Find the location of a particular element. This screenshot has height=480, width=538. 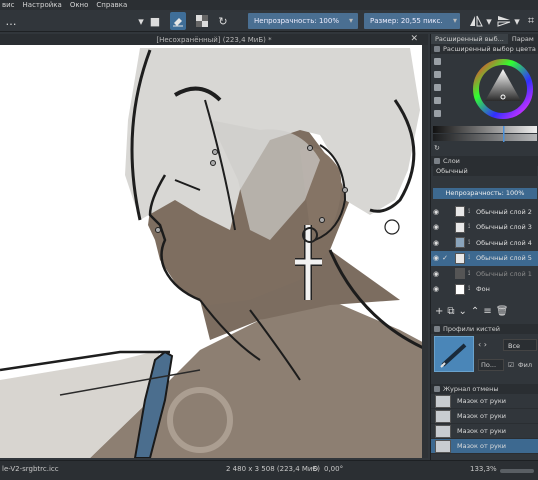

brush-panel-title: Профили кистей is located at coordinates (471, 329).